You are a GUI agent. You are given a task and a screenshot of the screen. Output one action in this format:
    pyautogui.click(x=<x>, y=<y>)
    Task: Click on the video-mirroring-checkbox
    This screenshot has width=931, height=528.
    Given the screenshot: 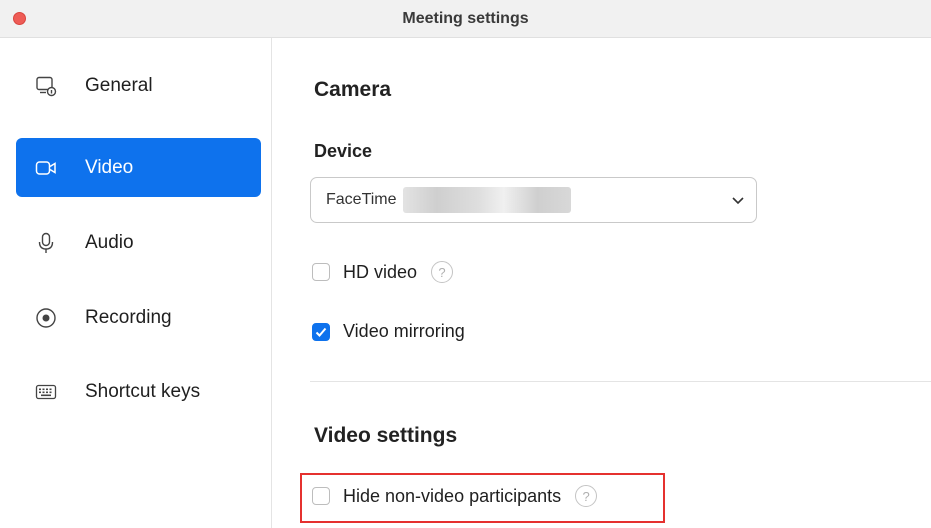 What is the action you would take?
    pyautogui.click(x=321, y=331)
    